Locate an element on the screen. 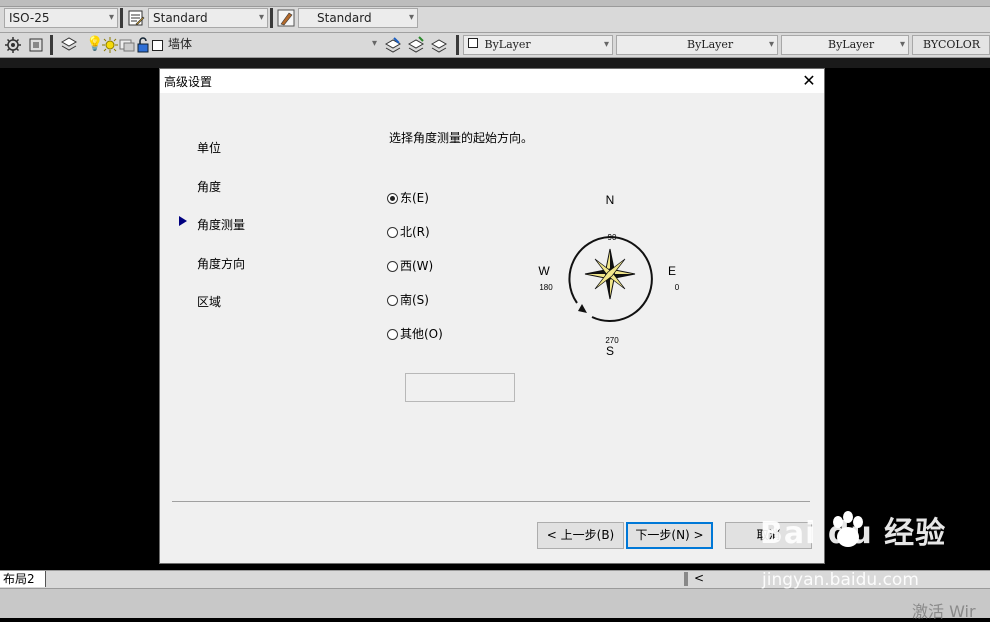 The height and width of the screenshot is (622, 990). color-combo: ByLayer ▾ is located at coordinates (538, 45).